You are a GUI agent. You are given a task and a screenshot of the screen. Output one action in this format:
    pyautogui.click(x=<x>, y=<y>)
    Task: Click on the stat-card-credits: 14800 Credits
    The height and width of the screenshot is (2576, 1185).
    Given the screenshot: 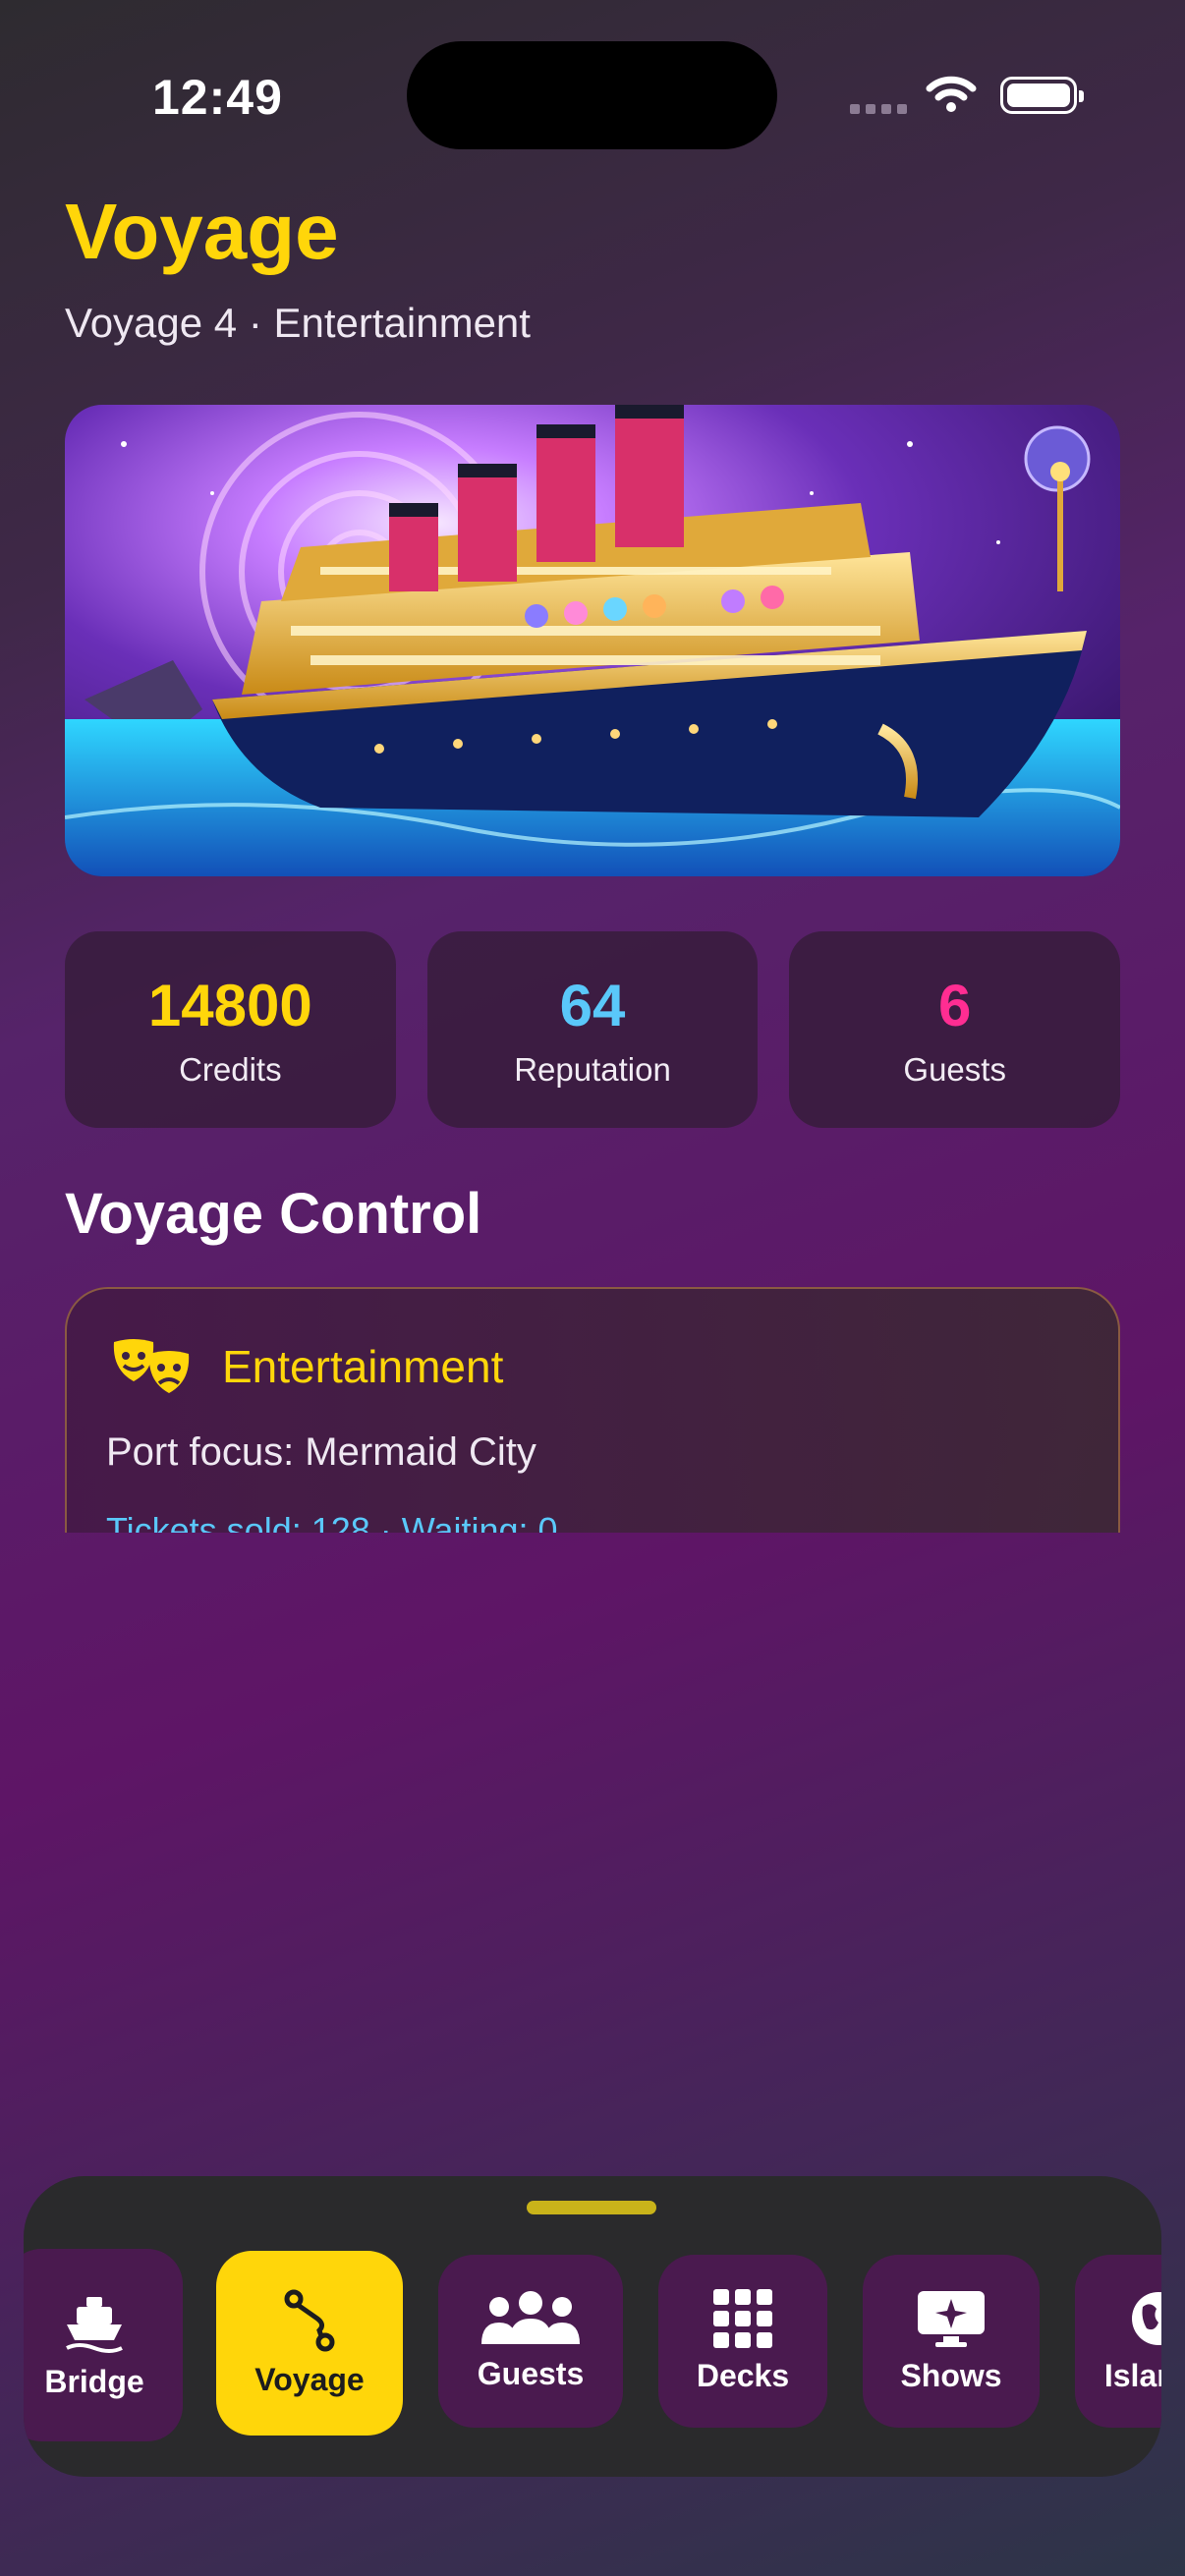 What is the action you would take?
    pyautogui.click(x=231, y=1029)
    